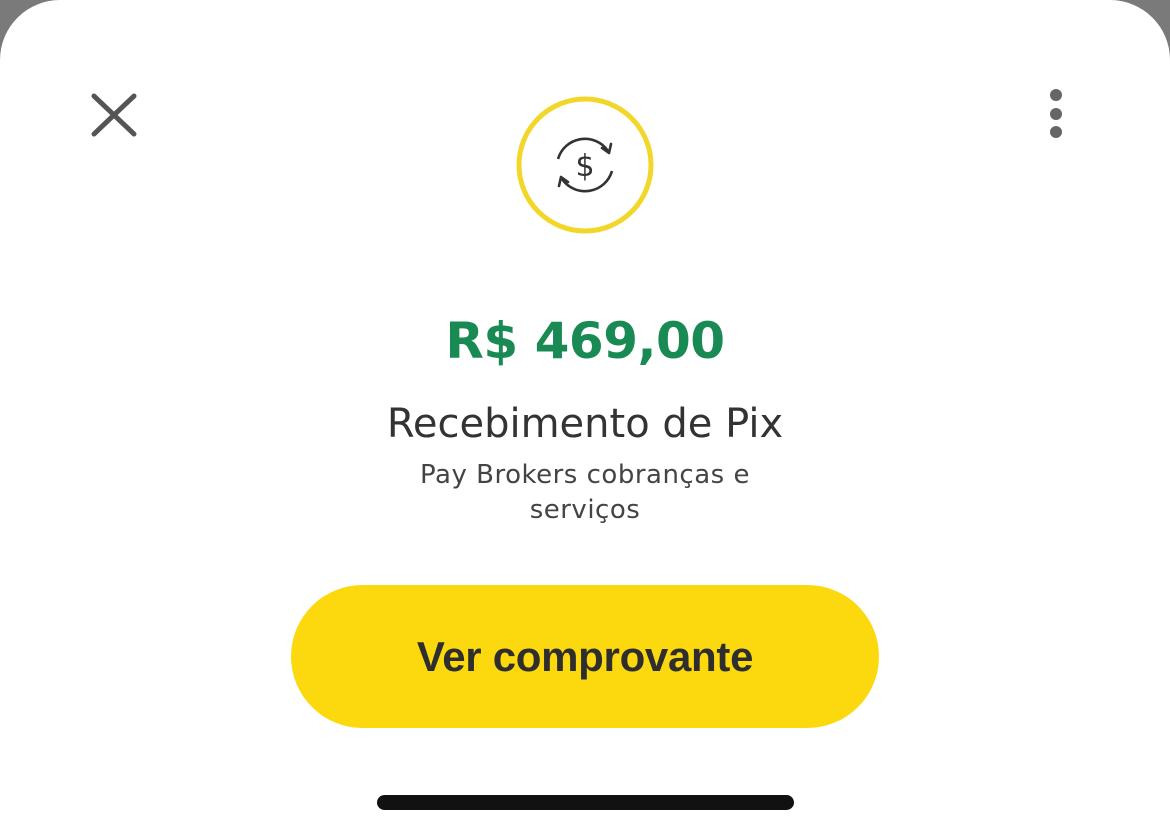  I want to click on transaction-type-badge: $, so click(585, 165).